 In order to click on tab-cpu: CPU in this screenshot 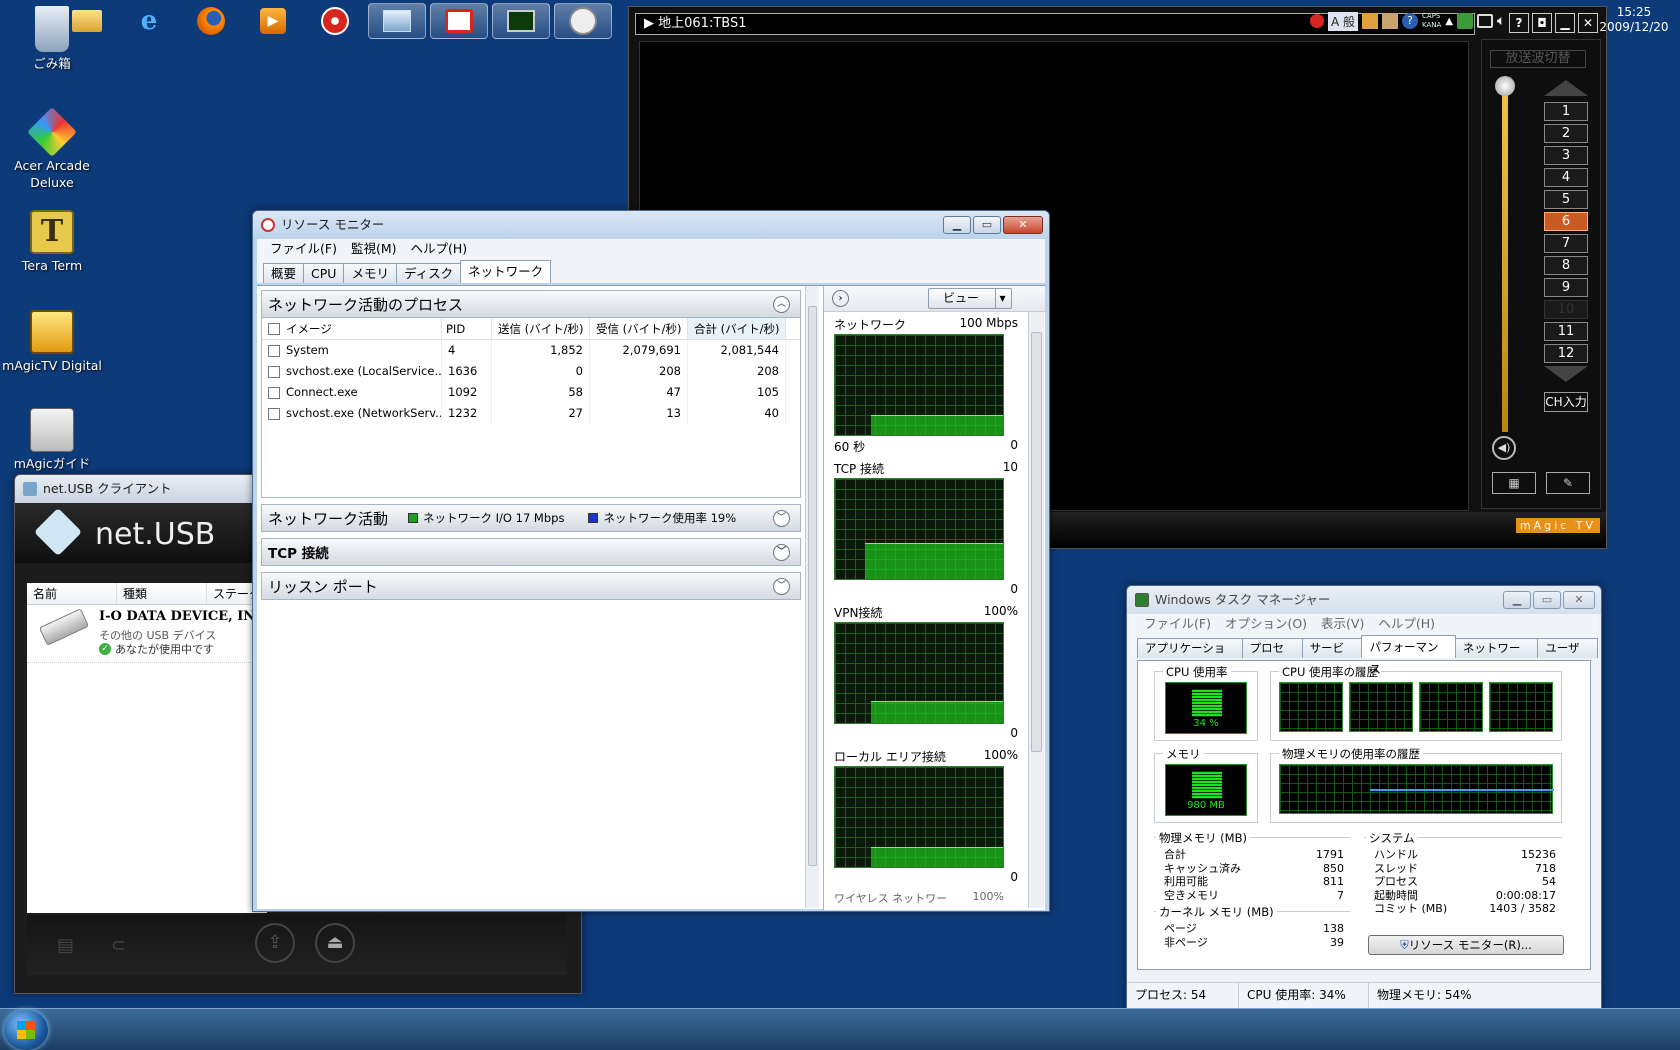, I will do `click(324, 273)`.